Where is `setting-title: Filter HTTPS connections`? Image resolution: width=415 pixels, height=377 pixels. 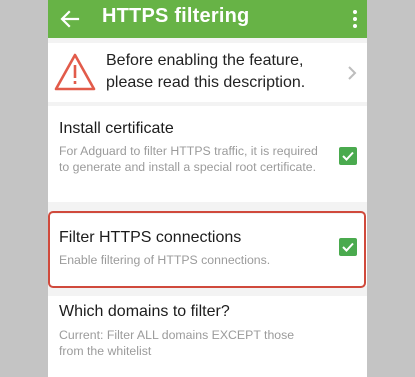
setting-title: Filter HTTPS connections is located at coordinates (150, 237).